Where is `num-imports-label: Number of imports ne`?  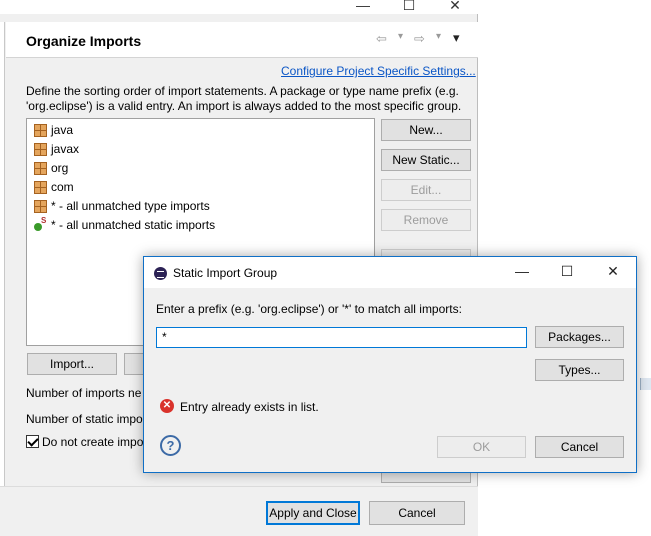 num-imports-label: Number of imports ne is located at coordinates (84, 393).